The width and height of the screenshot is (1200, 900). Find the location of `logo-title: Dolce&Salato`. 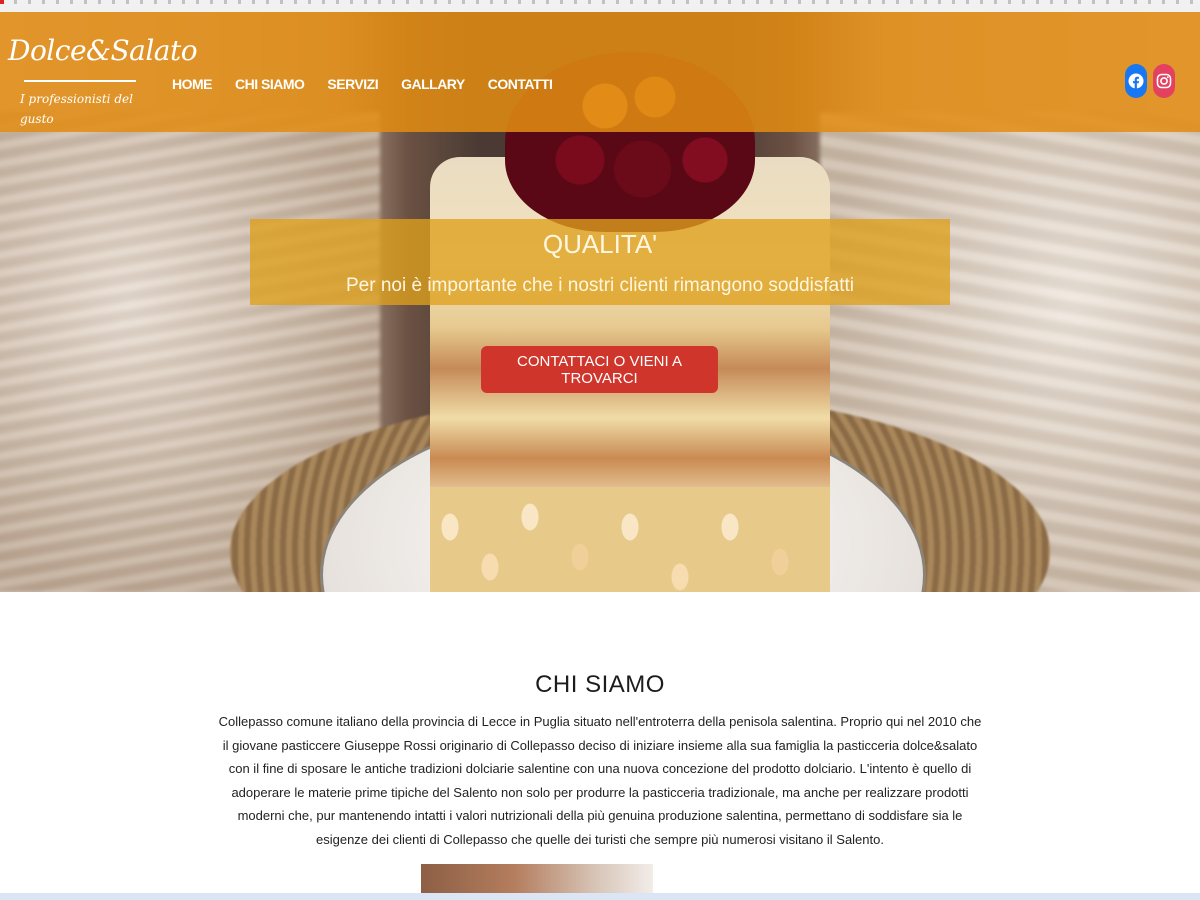

logo-title: Dolce&Salato is located at coordinates (103, 50).